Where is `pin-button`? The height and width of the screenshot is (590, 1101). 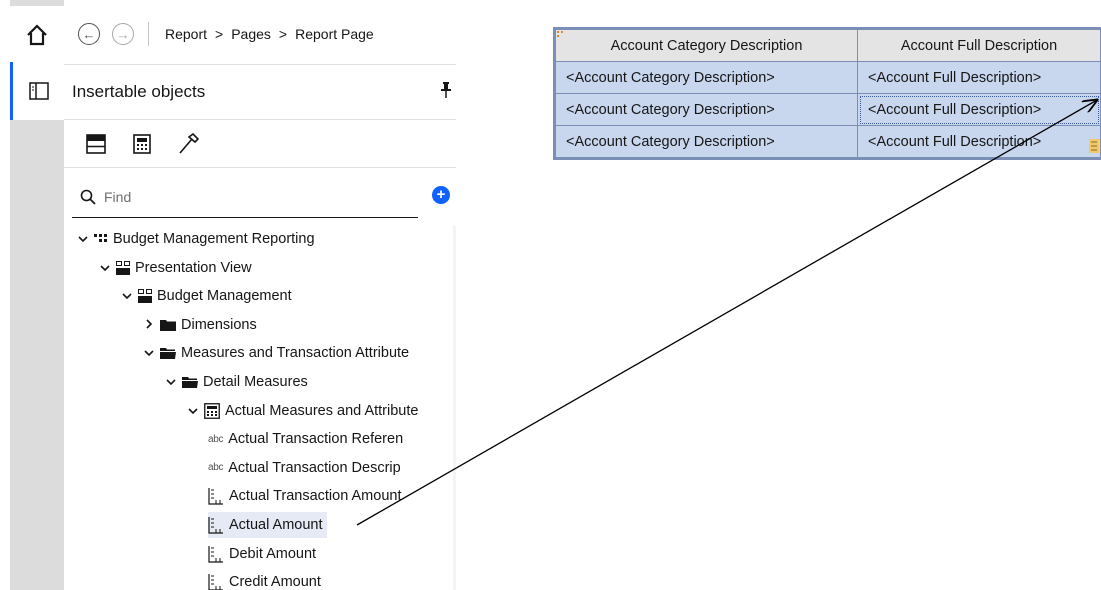 pin-button is located at coordinates (446, 92).